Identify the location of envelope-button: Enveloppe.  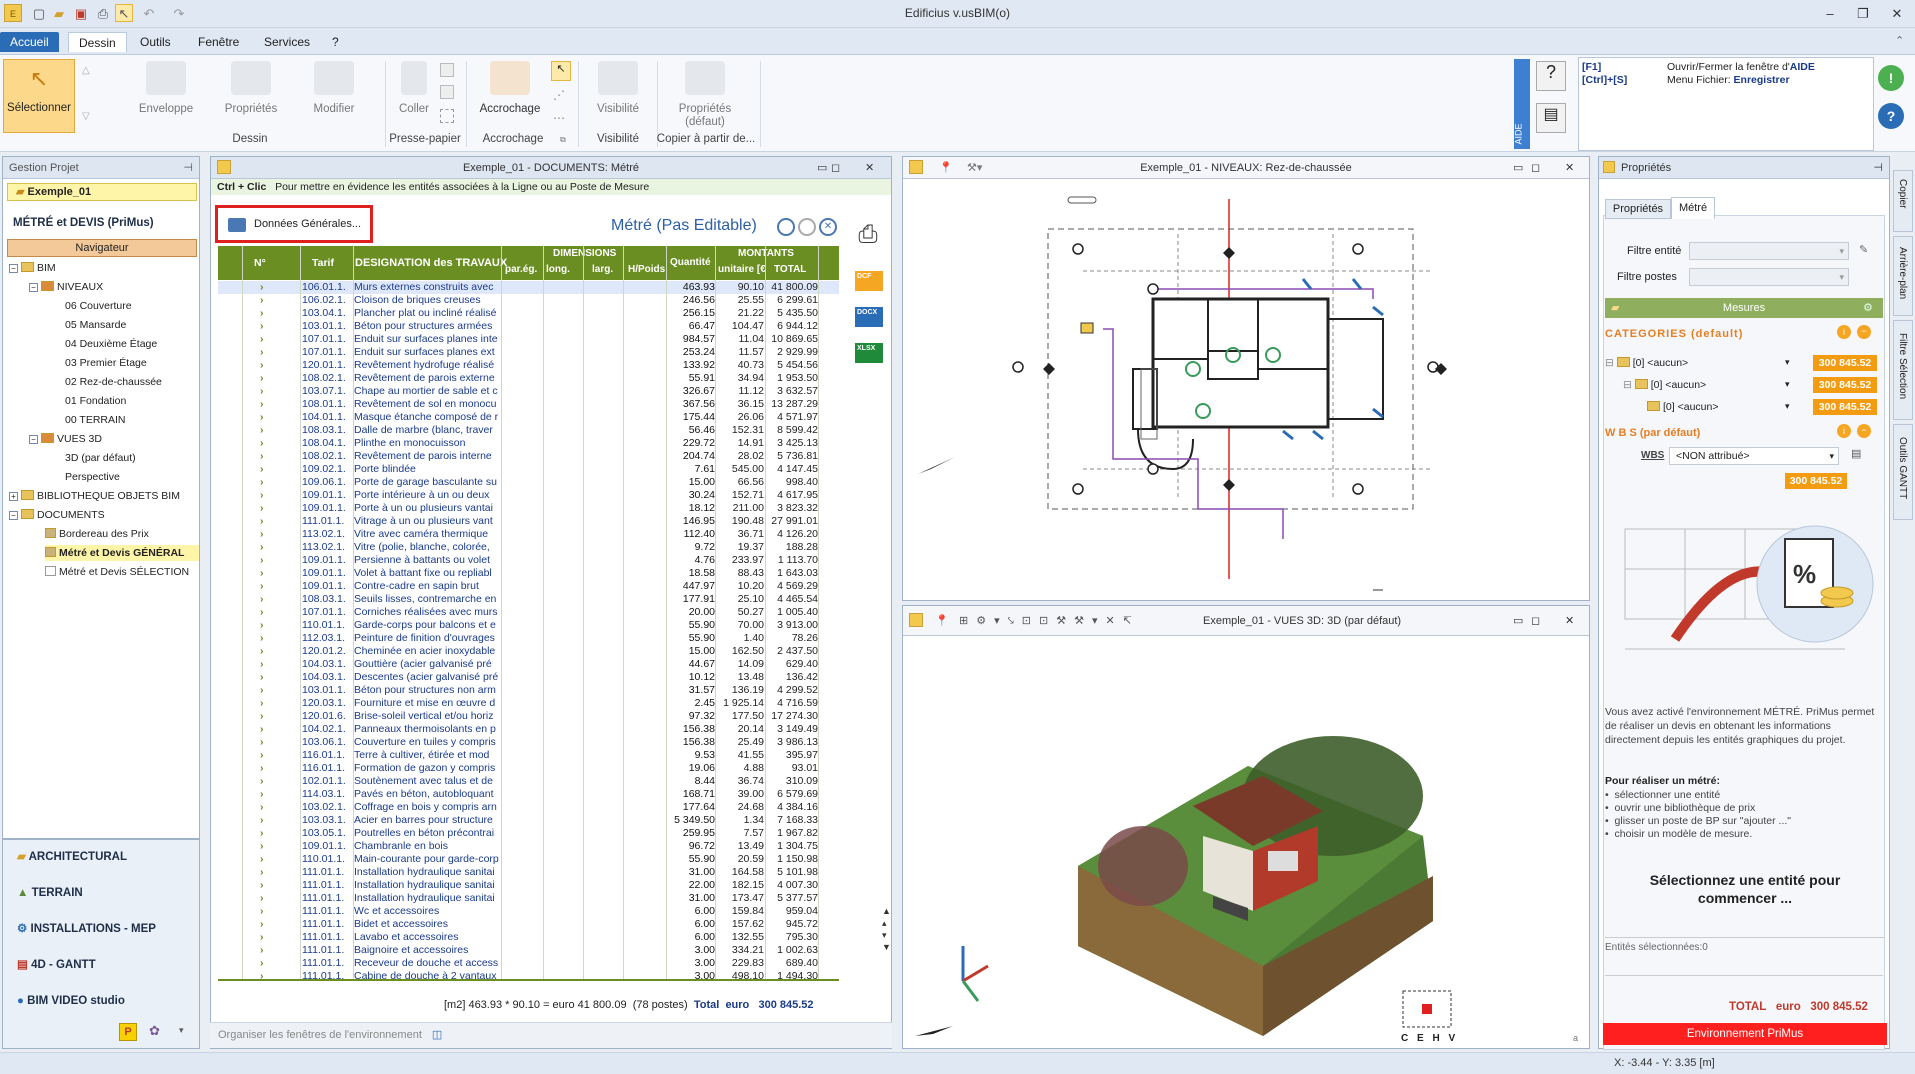
(166, 88).